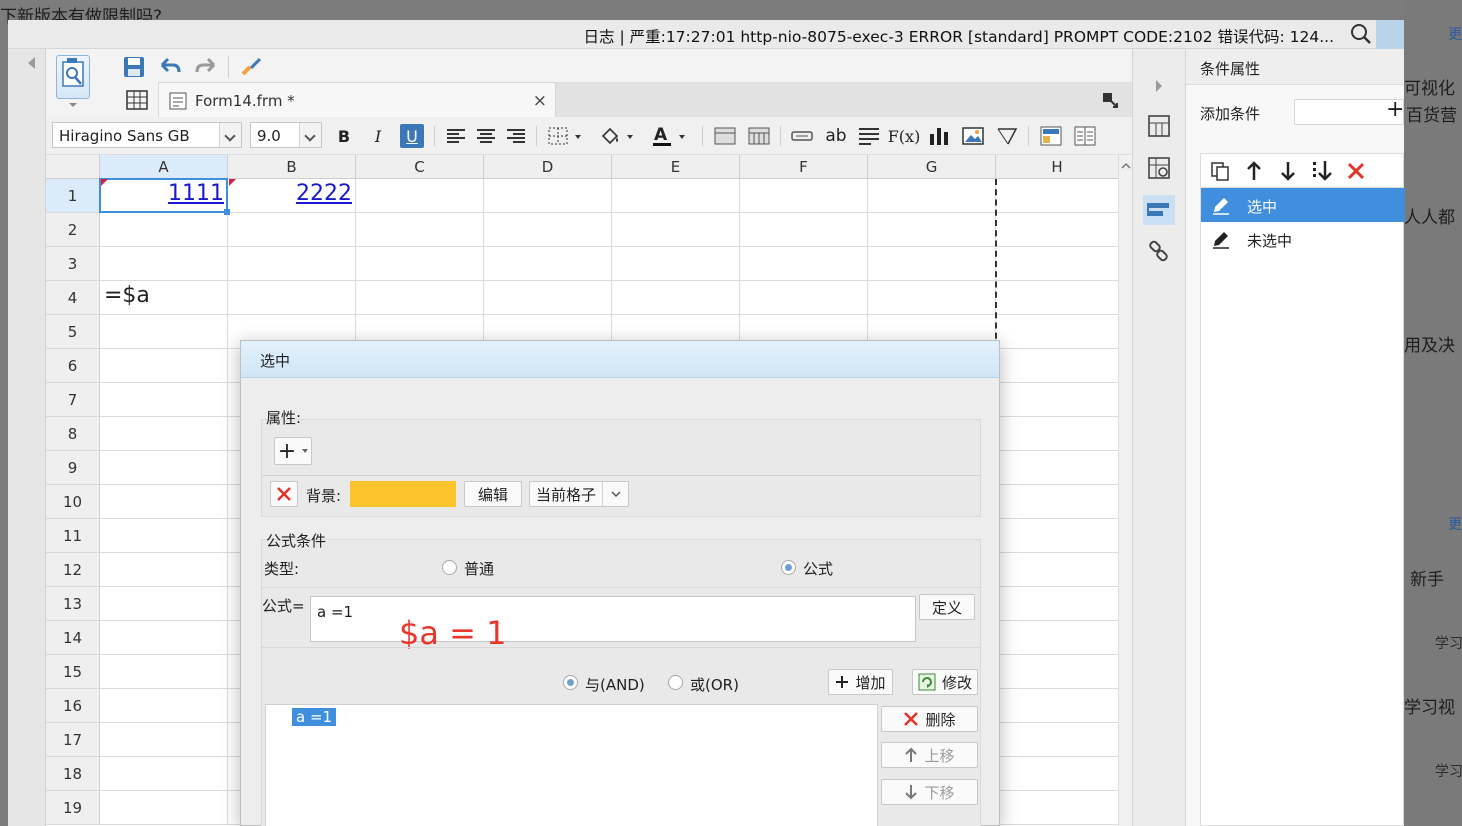 The height and width of the screenshot is (826, 1462). I want to click on freeze-icon, so click(1051, 136).